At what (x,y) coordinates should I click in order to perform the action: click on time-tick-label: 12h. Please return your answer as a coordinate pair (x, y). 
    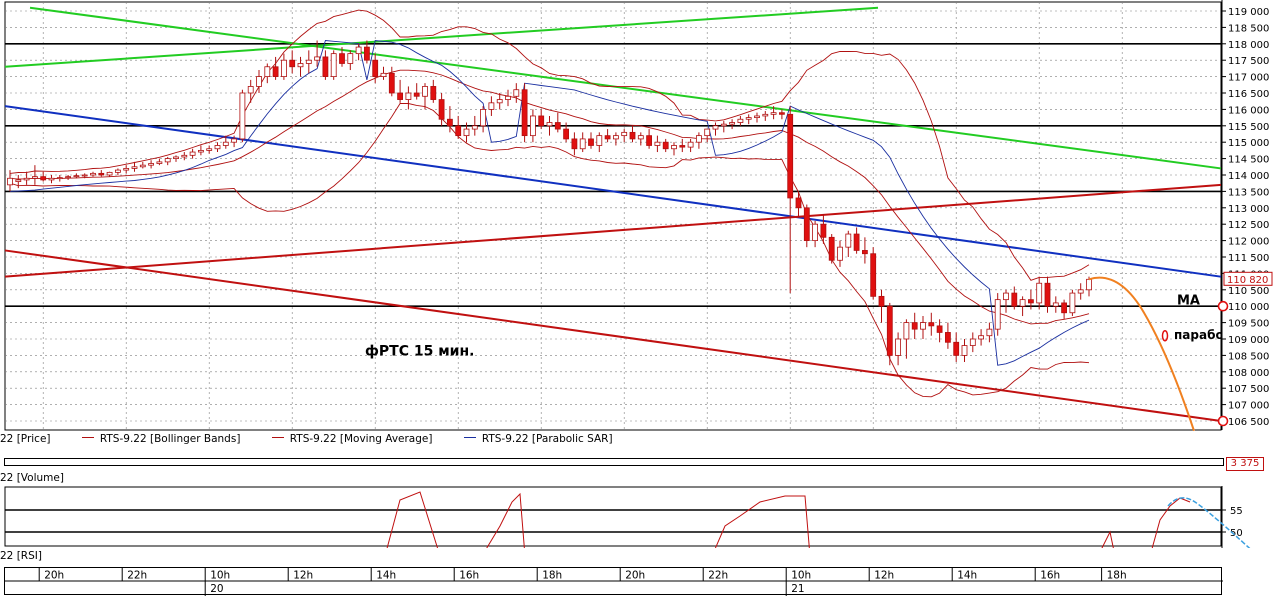
    Looking at the image, I should click on (303, 576).